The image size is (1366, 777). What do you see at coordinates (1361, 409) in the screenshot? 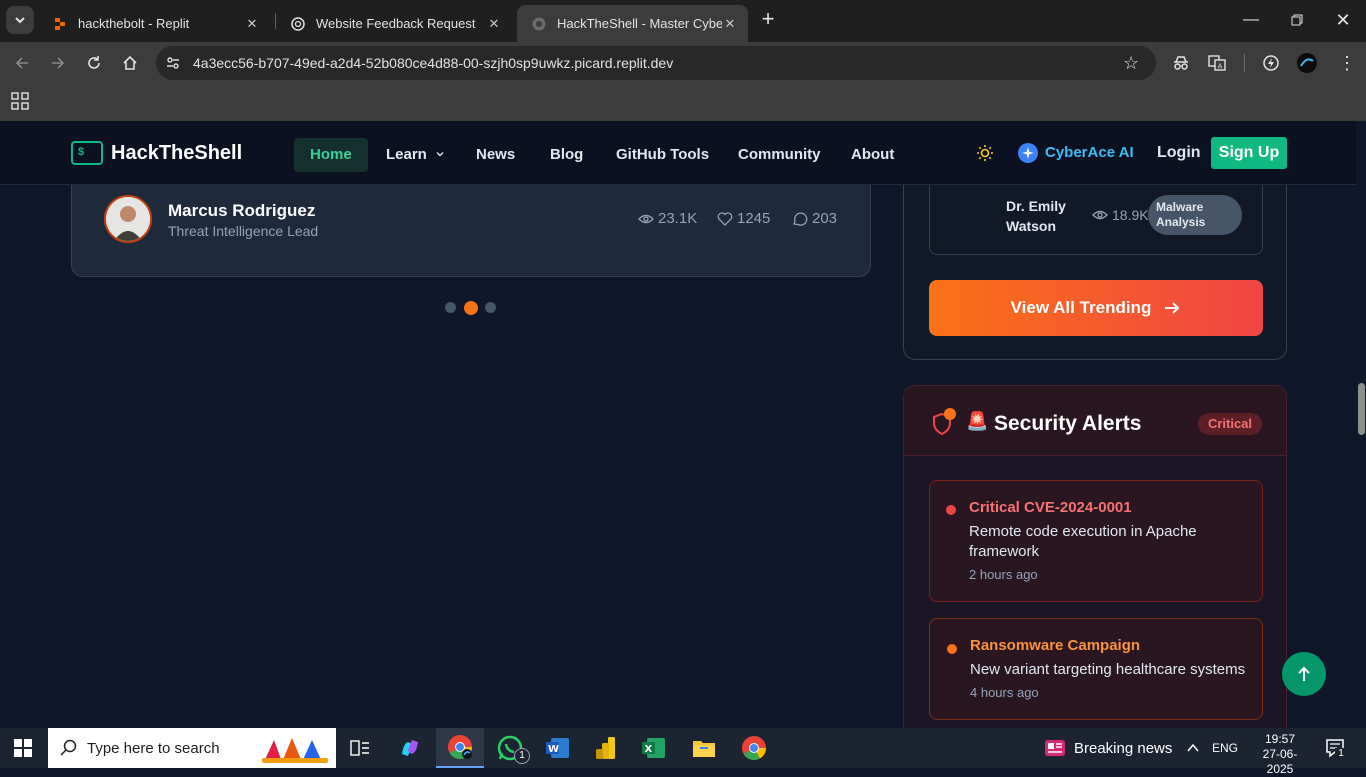
I see `scrollbar-thumb` at bounding box center [1361, 409].